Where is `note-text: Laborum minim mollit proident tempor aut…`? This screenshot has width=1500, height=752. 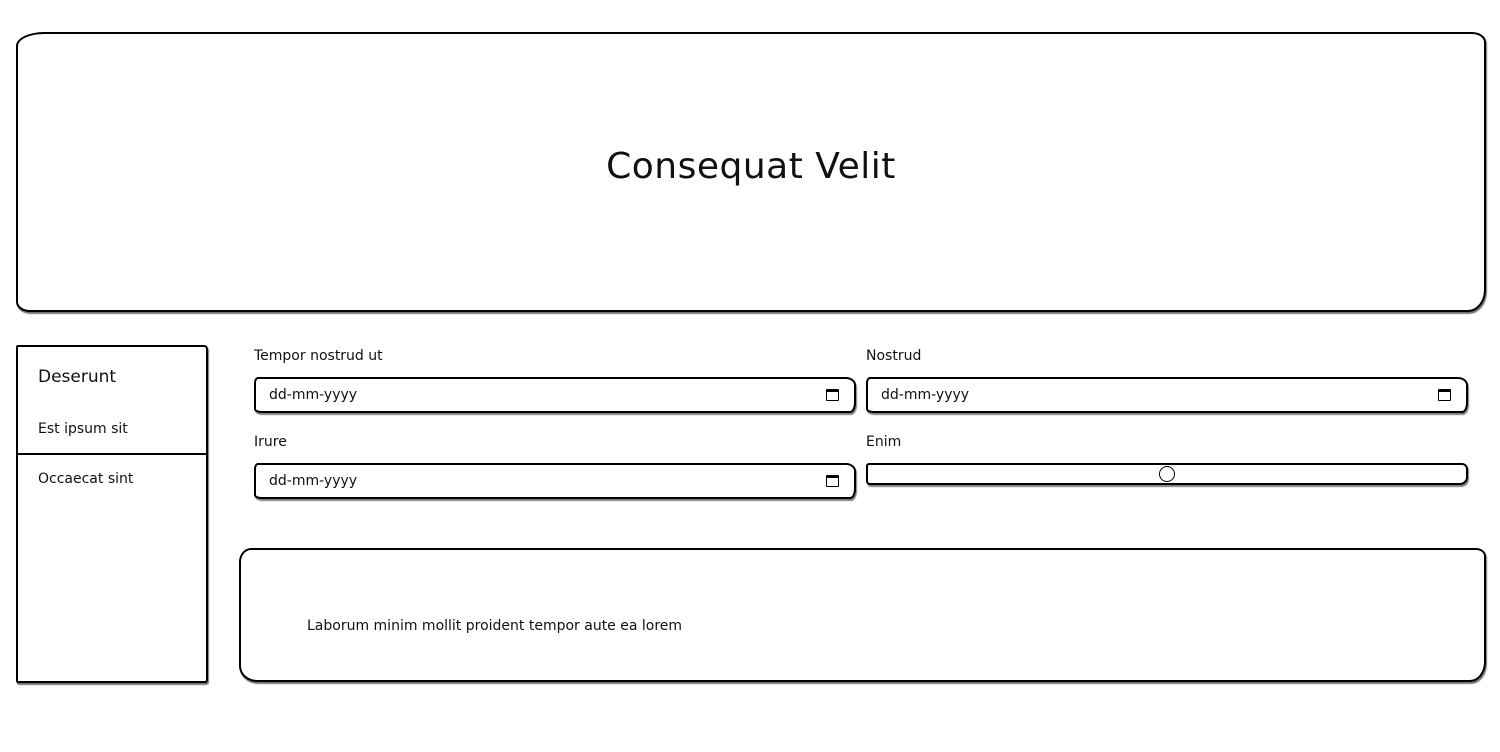 note-text: Laborum minim mollit proident tempor aut… is located at coordinates (495, 626).